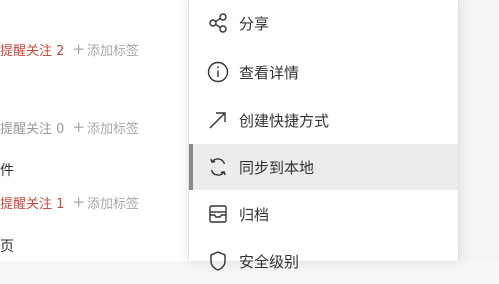 The height and width of the screenshot is (284, 499). Describe the element at coordinates (254, 23) in the screenshot. I see `menu-item-label: 分享` at that location.